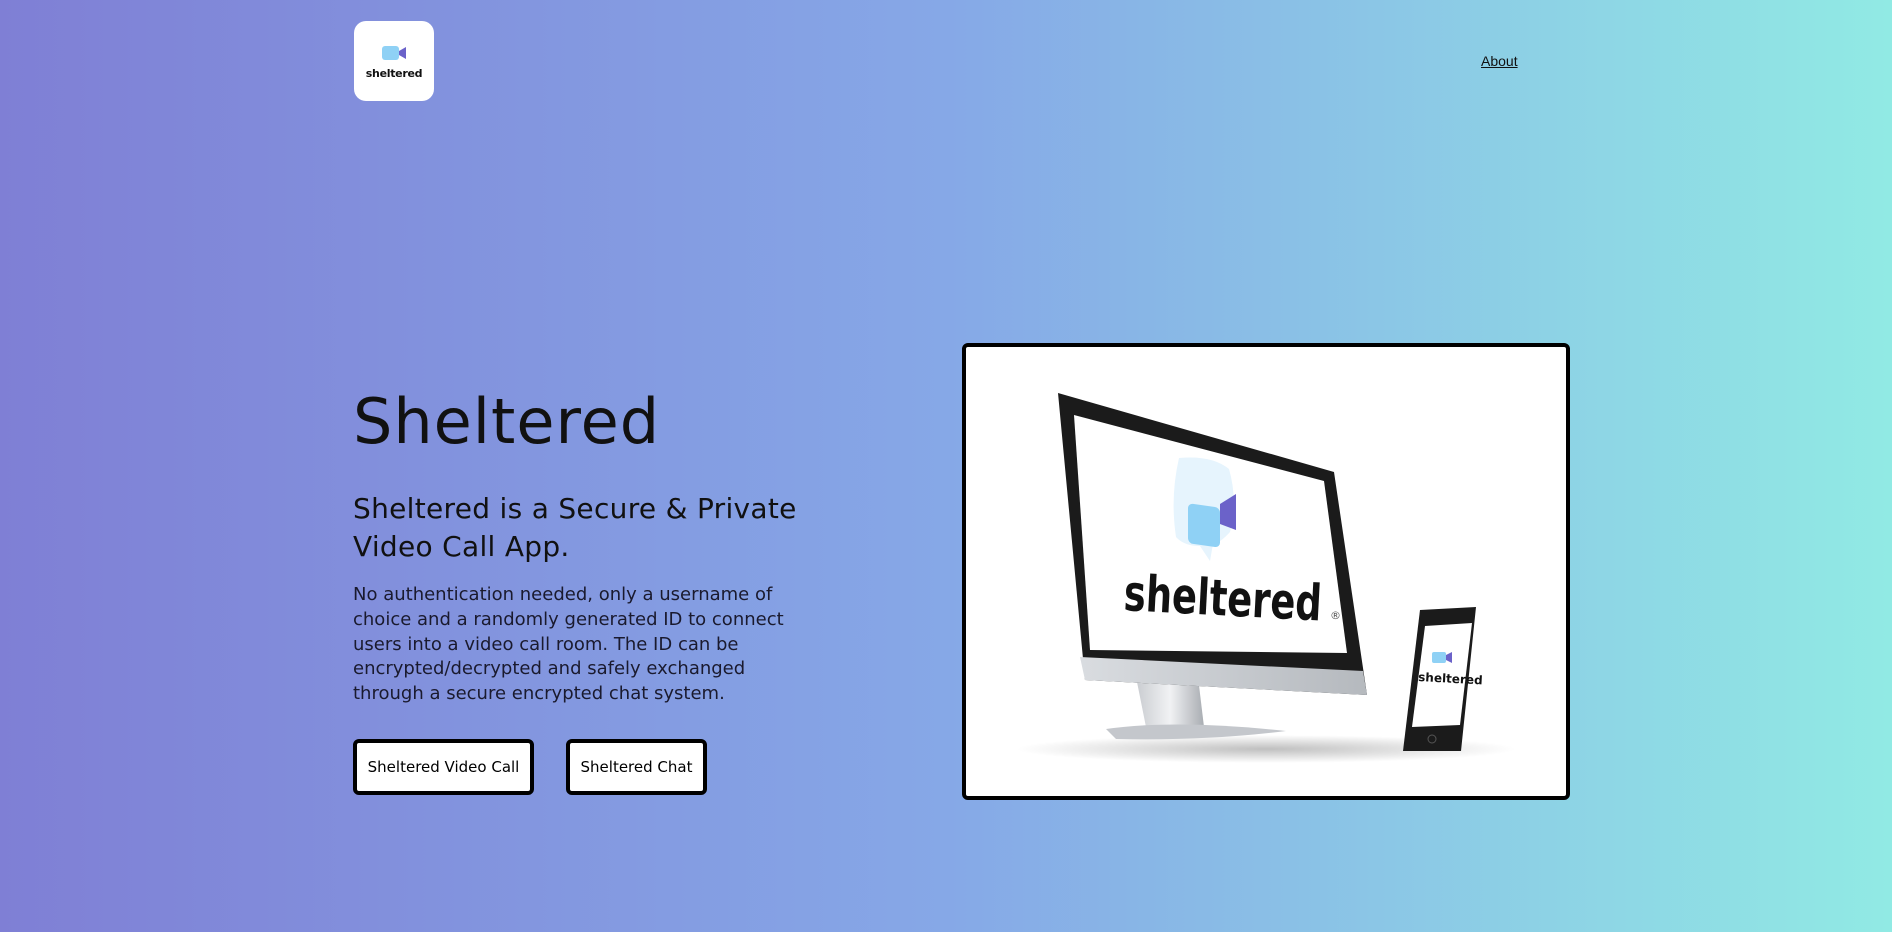 This screenshot has height=932, width=1892. What do you see at coordinates (394, 52) in the screenshot?
I see `video-camera-icon` at bounding box center [394, 52].